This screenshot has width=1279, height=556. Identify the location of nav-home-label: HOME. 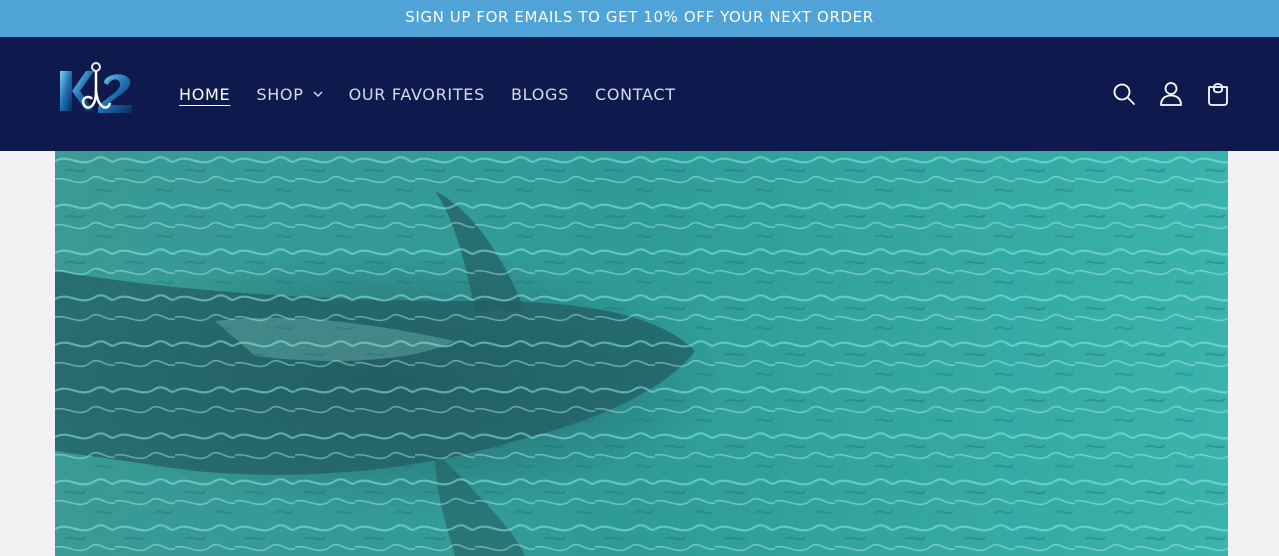
(205, 94).